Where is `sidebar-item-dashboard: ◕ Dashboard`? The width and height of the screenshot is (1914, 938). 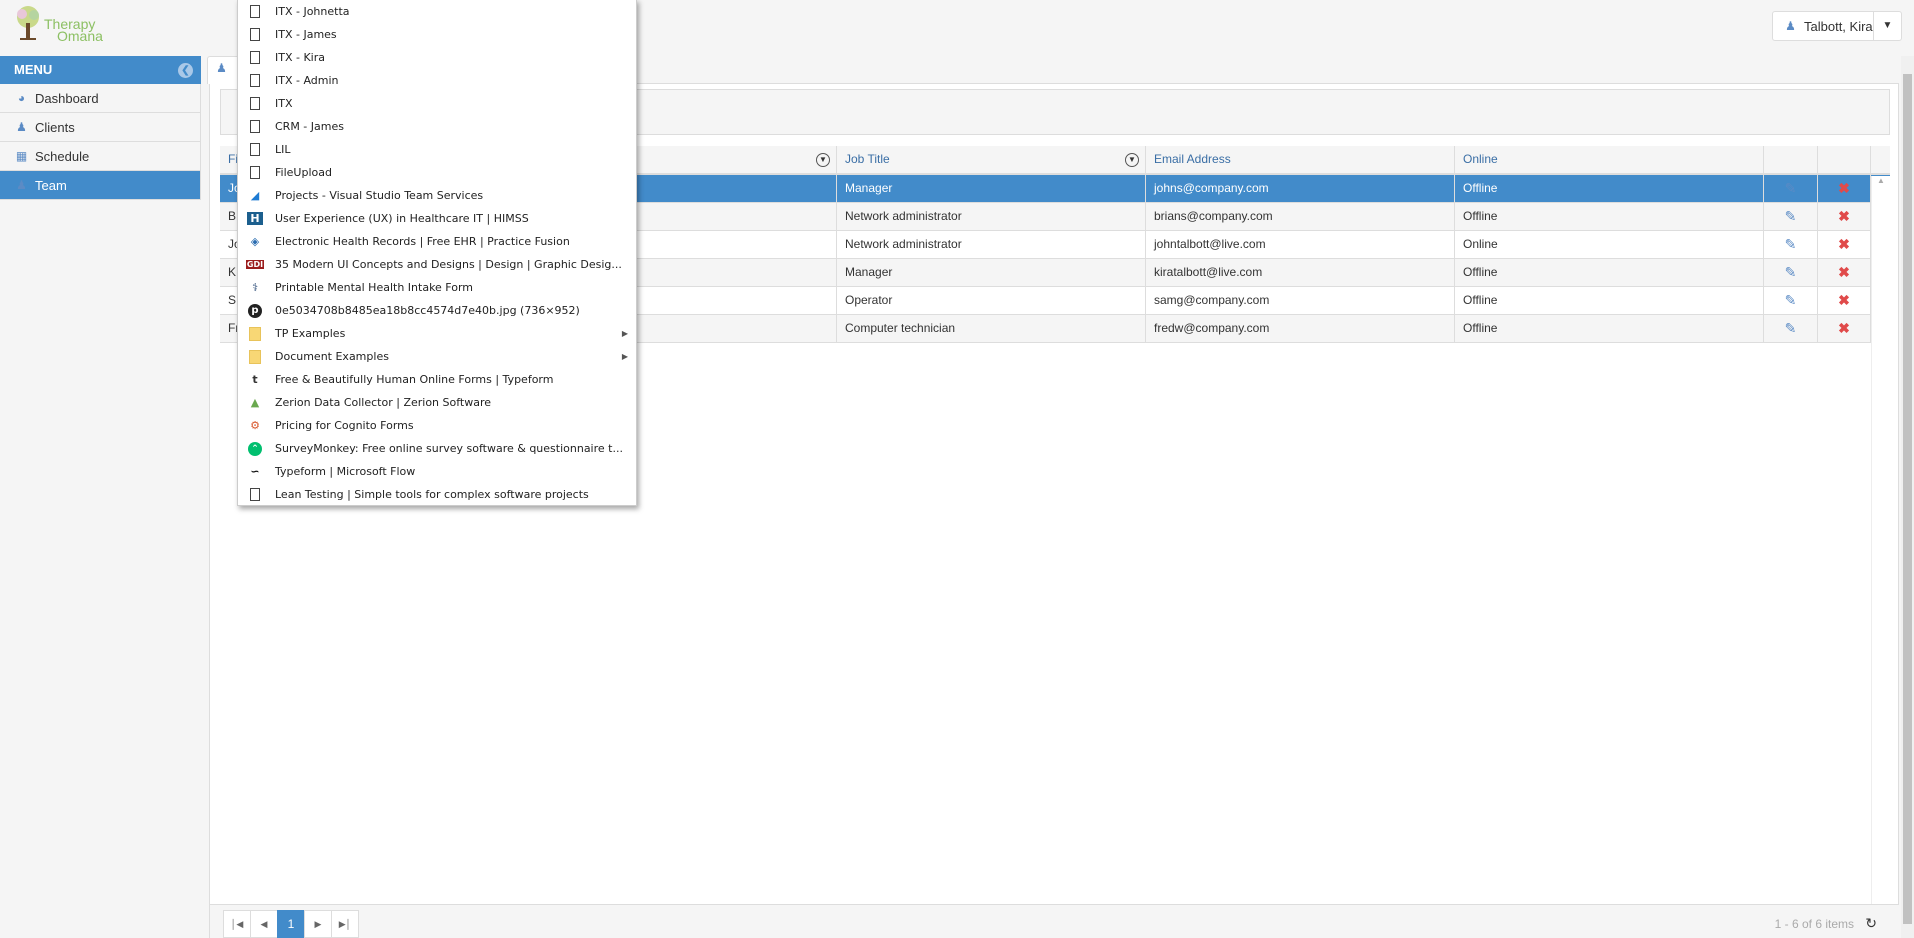 sidebar-item-dashboard: ◕ Dashboard is located at coordinates (100, 98).